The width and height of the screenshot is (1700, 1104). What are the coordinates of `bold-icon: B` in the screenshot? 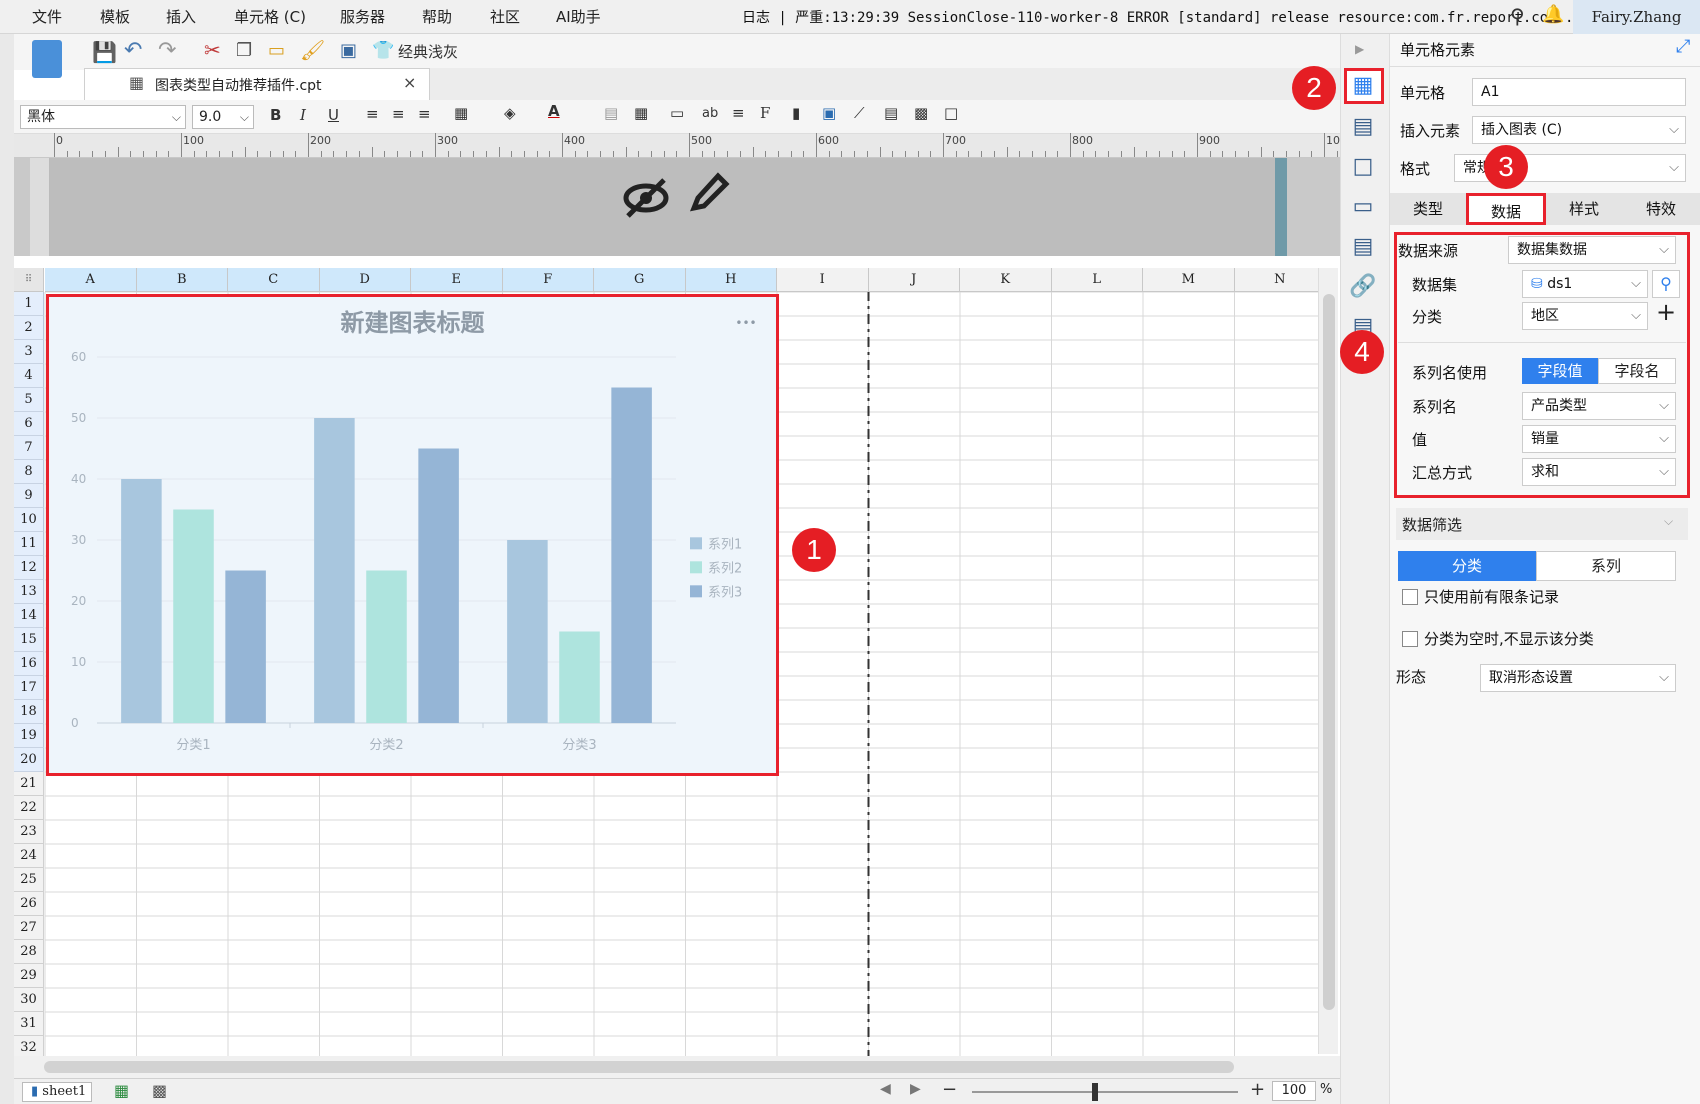 It's located at (275, 115).